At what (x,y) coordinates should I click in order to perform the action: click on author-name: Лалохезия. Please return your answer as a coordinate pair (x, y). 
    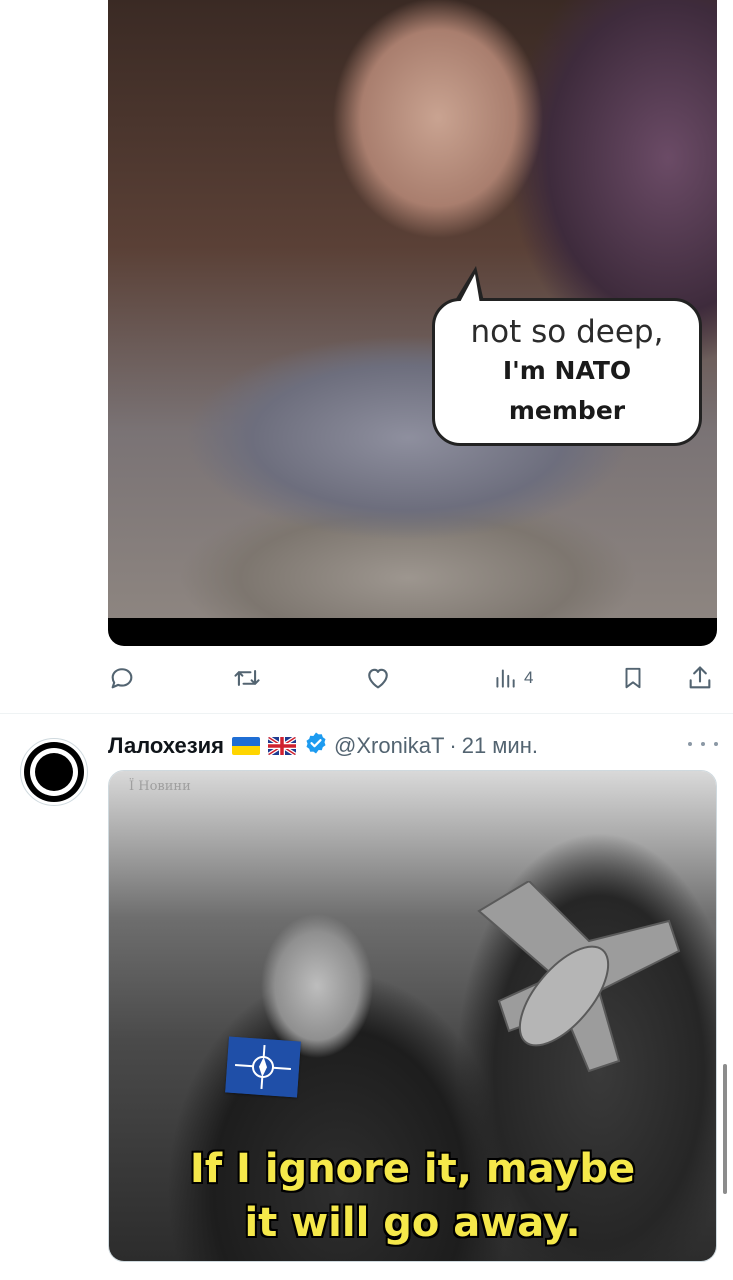
    Looking at the image, I should click on (166, 746).